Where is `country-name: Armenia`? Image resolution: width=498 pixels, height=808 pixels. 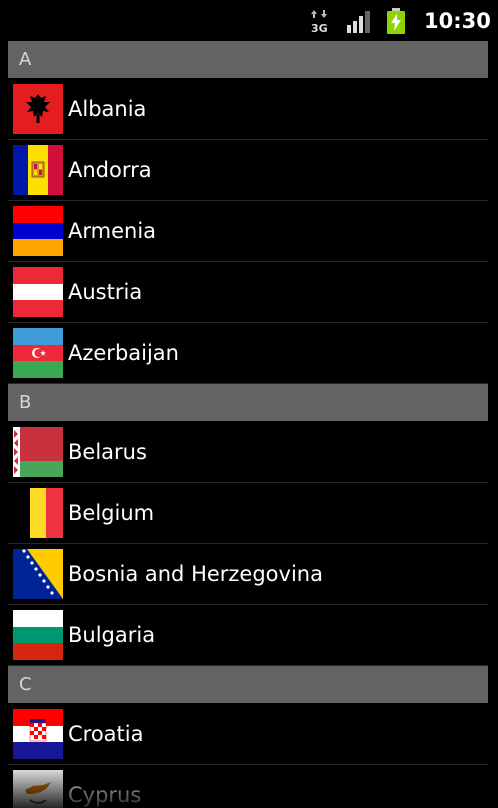 country-name: Armenia is located at coordinates (112, 231).